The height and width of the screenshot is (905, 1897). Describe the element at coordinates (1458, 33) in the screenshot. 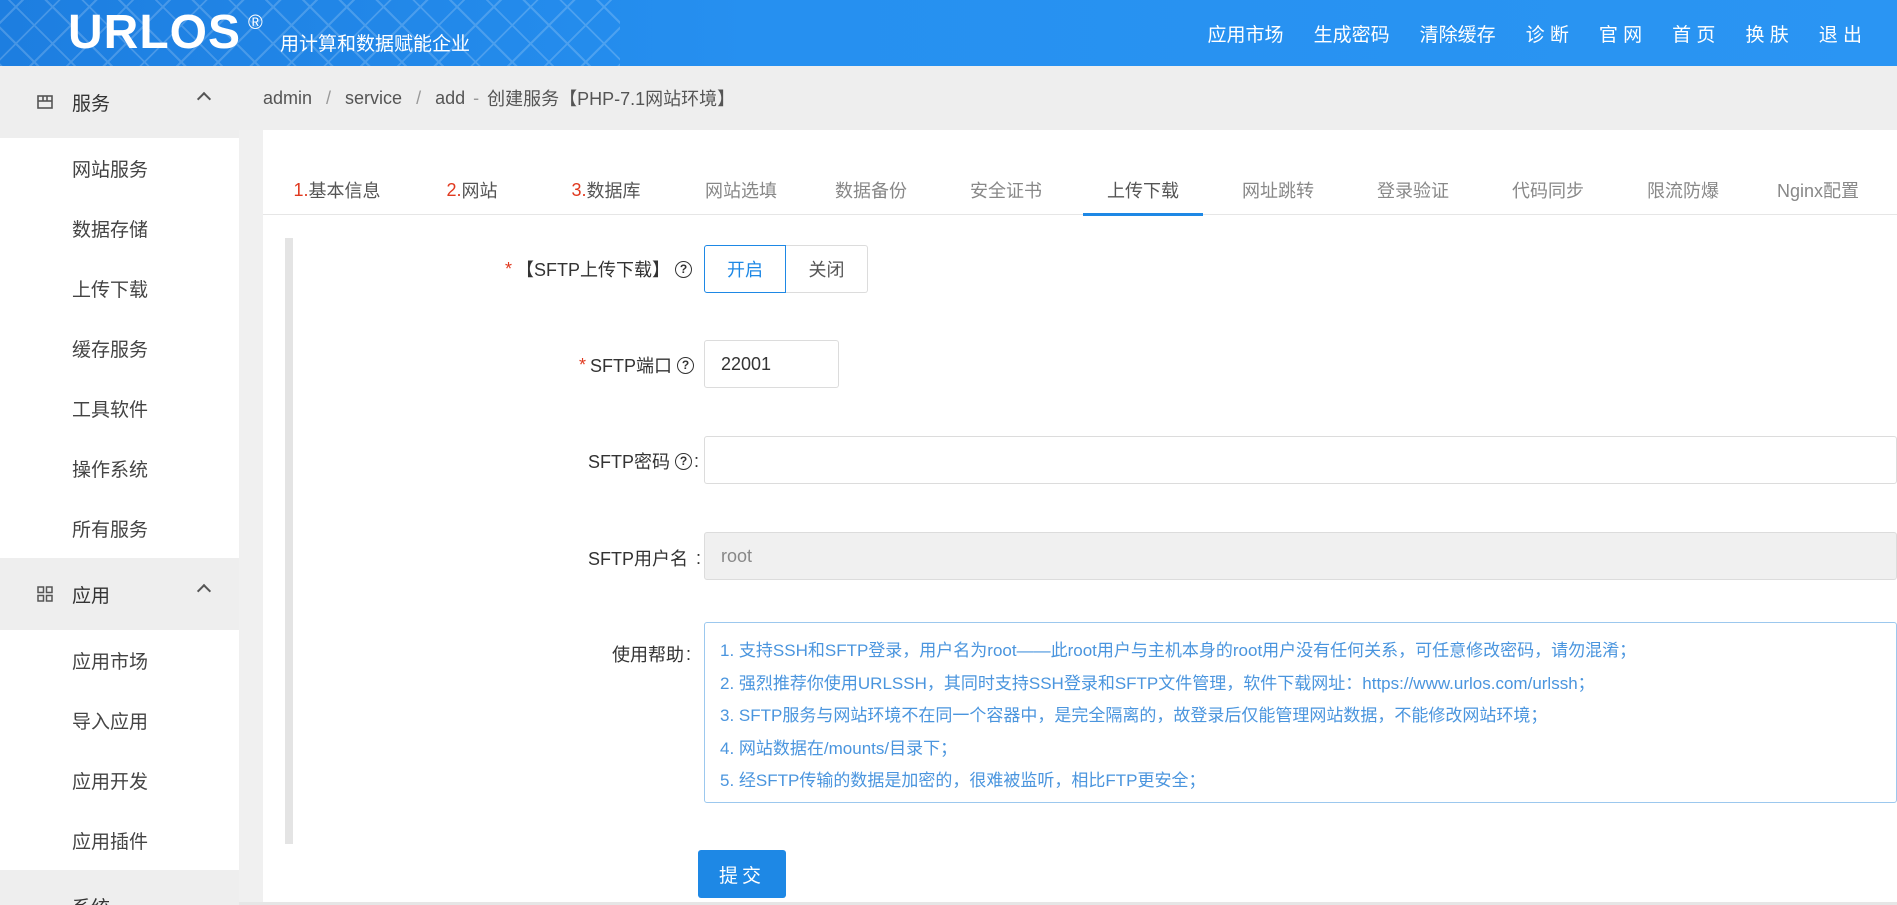

I see `nav-clear-cache: 清除缓存` at that location.